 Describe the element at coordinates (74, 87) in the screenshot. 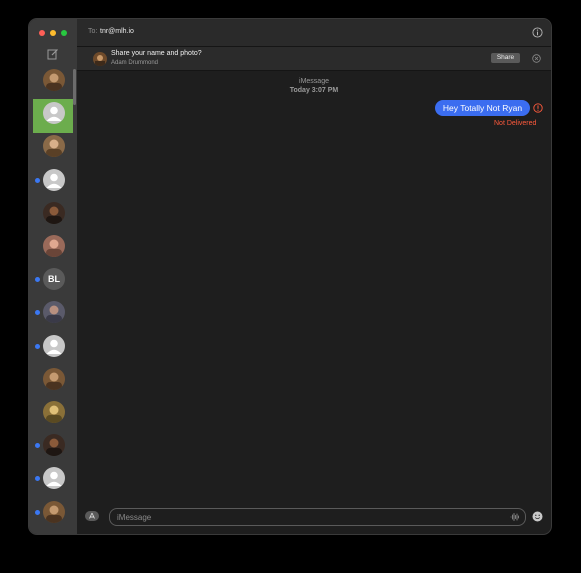

I see `sidebar-scrollbar` at that location.